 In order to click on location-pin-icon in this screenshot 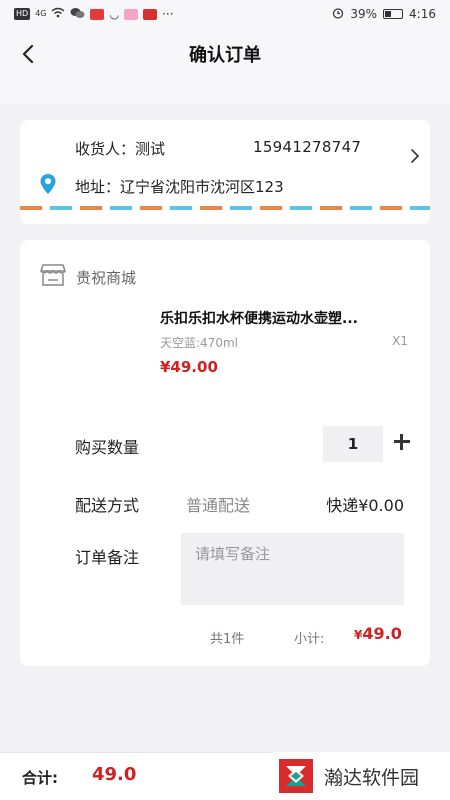, I will do `click(48, 186)`.